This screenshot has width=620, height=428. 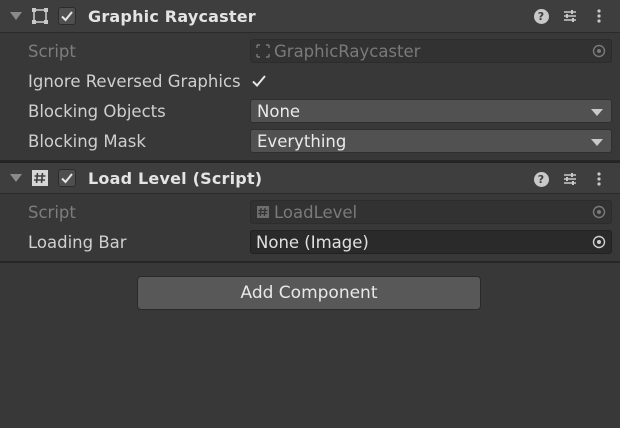 I want to click on property-script: Script GraphicRaycaster, so click(x=310, y=51).